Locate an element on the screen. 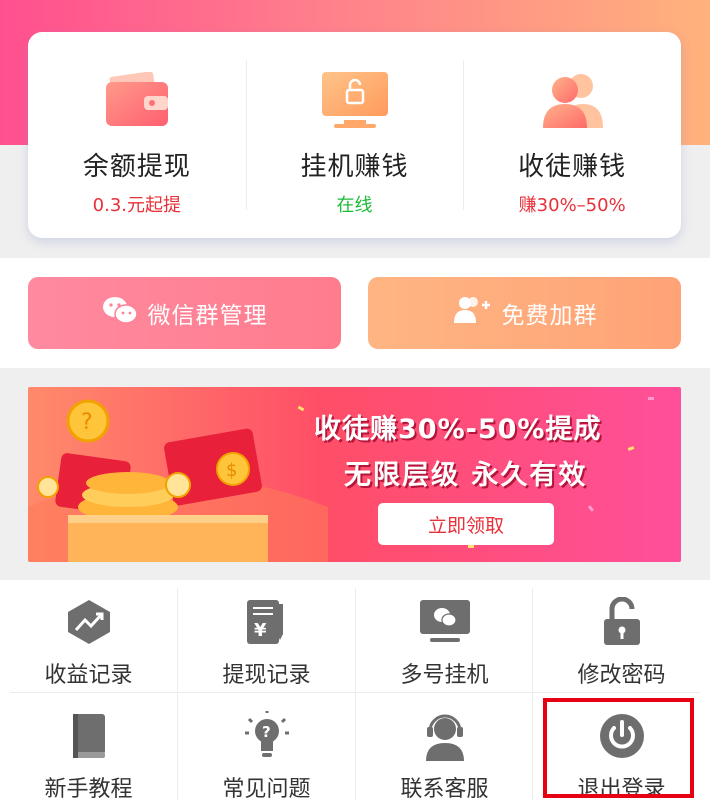 This screenshot has width=710, height=800. grid-item-faq: ? 常见问题 is located at coordinates (266, 748).